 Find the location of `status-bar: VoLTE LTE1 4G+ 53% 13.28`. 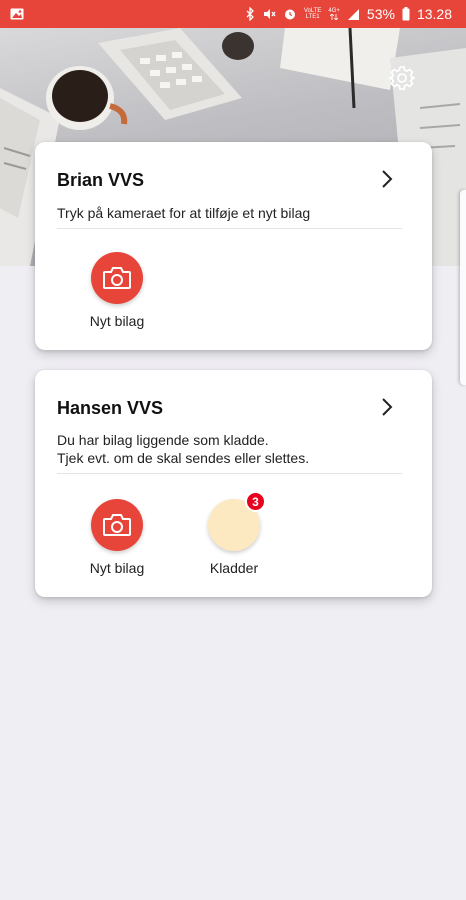

status-bar: VoLTE LTE1 4G+ 53% 13.28 is located at coordinates (233, 14).